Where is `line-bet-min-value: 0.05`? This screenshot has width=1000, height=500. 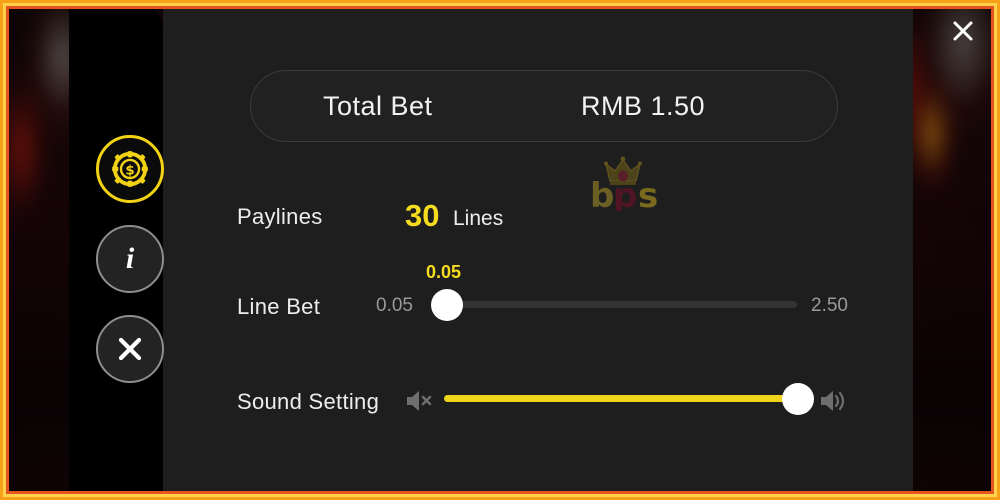
line-bet-min-value: 0.05 is located at coordinates (394, 305).